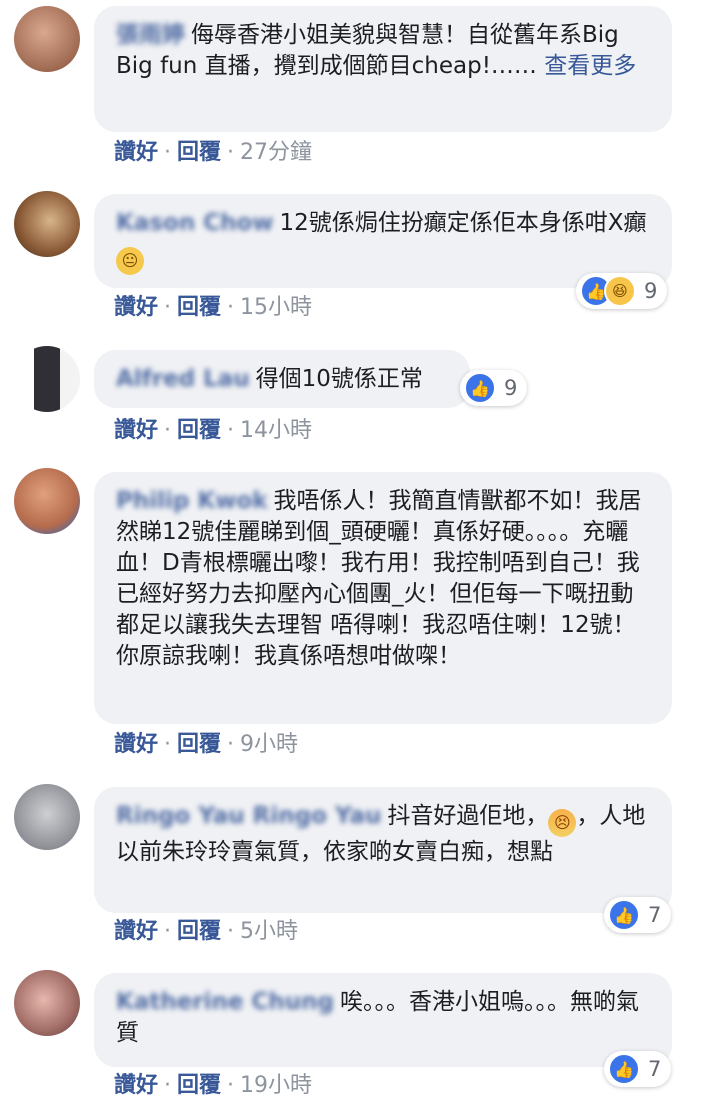 Image resolution: width=722 pixels, height=1110 pixels. Describe the element at coordinates (130, 261) in the screenshot. I see `neutral-face-icon: 😐` at that location.